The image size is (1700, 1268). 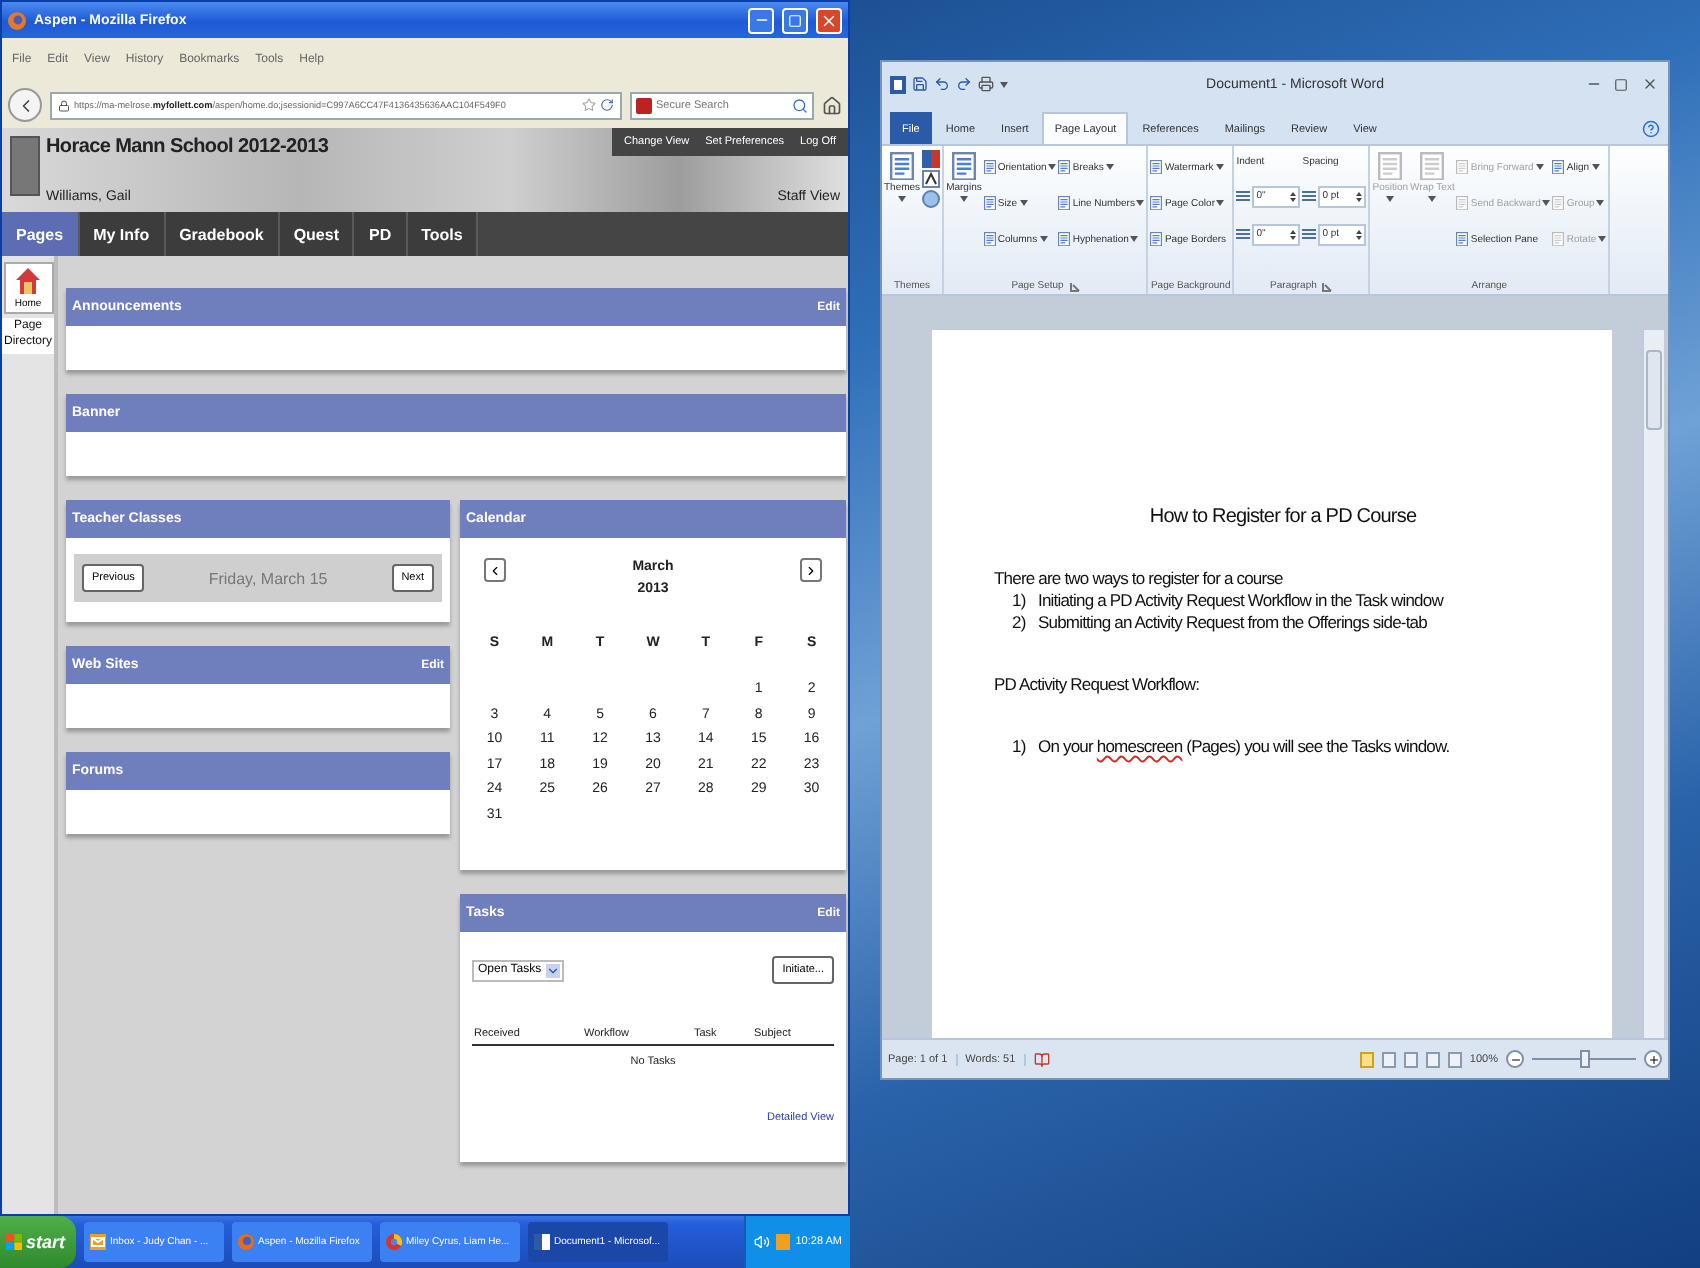 I want to click on proofing-icon, so click(x=1041, y=1059).